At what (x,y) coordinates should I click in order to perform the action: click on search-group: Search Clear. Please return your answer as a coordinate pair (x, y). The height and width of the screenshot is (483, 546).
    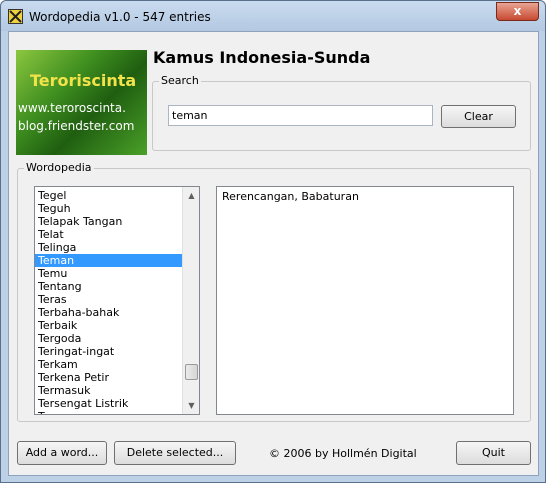
    Looking at the image, I should click on (341, 112).